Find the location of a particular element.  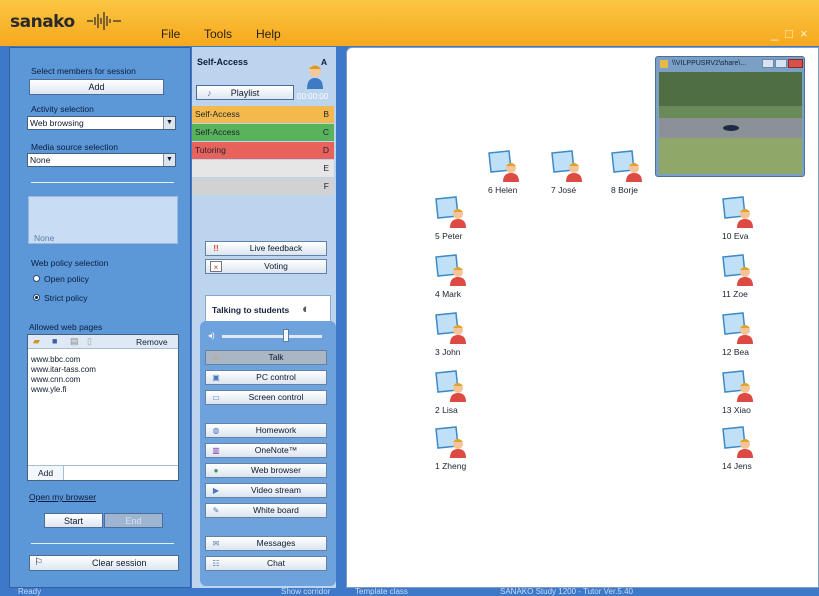

divider is located at coordinates (102, 182).